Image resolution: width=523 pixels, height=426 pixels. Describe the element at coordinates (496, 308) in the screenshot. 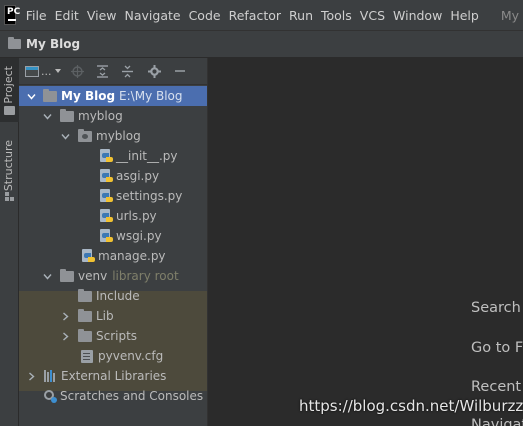

I see `hint-search-everywhere: Search` at that location.